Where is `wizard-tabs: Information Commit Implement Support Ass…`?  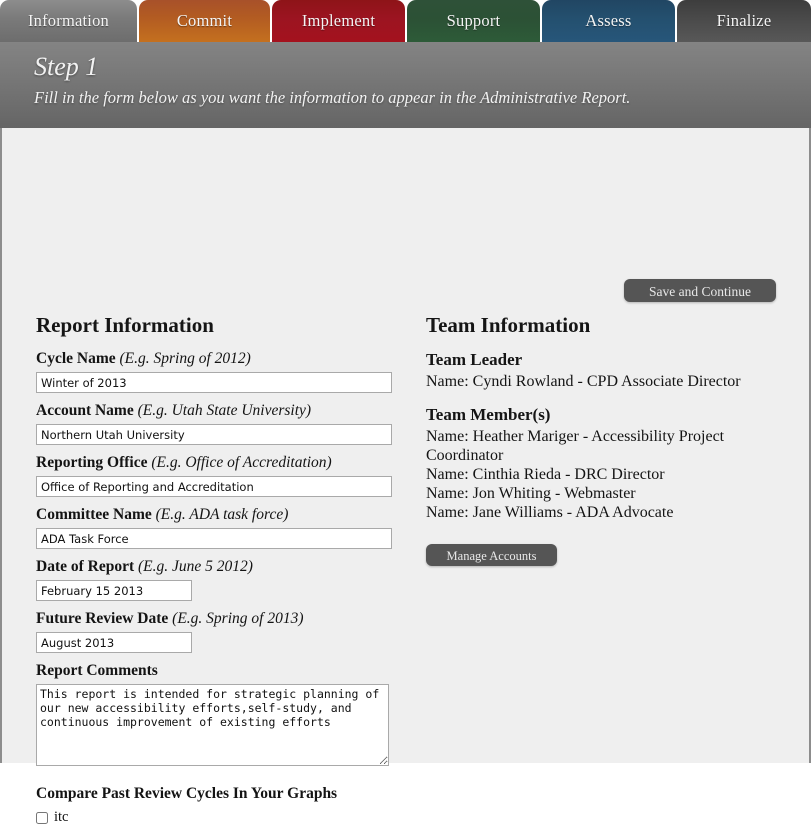
wizard-tabs: Information Commit Implement Support Ass… is located at coordinates (405, 21).